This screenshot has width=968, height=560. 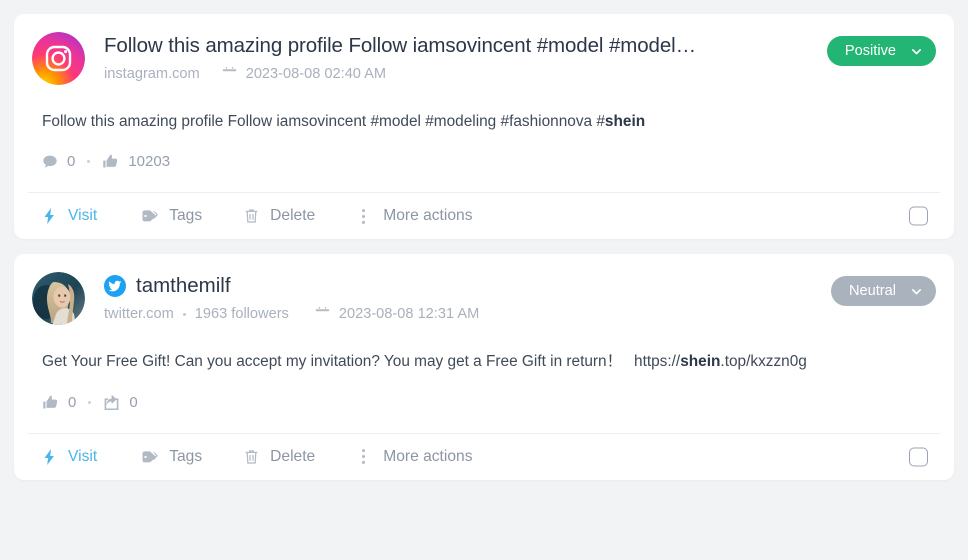 I want to click on sentiment-label: Positive, so click(x=870, y=51).